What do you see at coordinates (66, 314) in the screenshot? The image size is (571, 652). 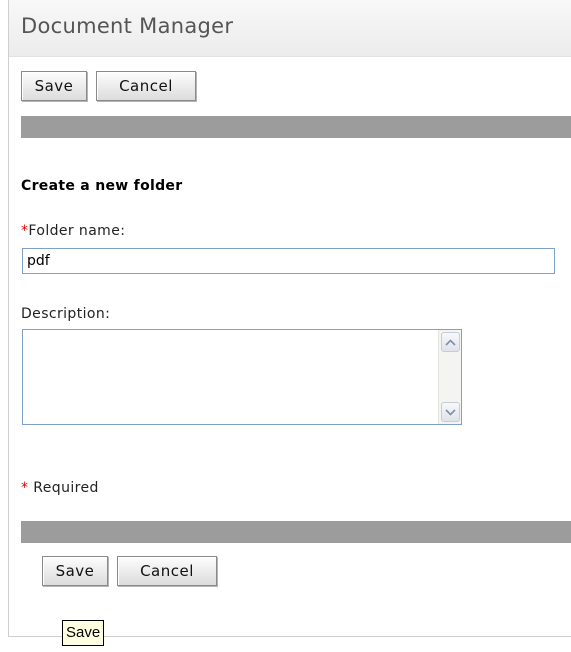 I see `description-label: Description:` at bounding box center [66, 314].